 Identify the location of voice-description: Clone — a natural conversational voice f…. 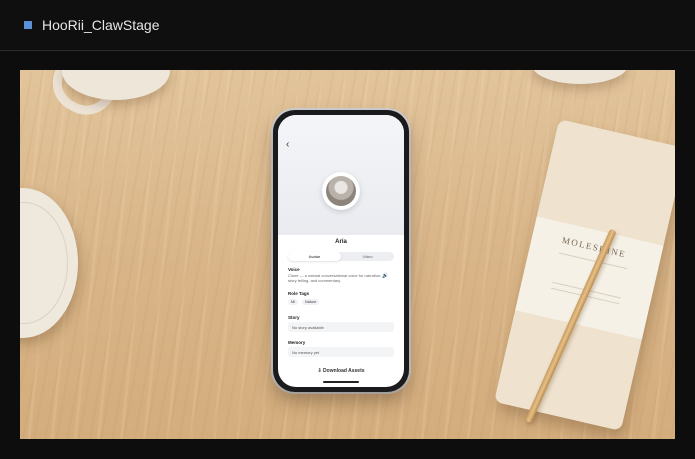
(335, 278).